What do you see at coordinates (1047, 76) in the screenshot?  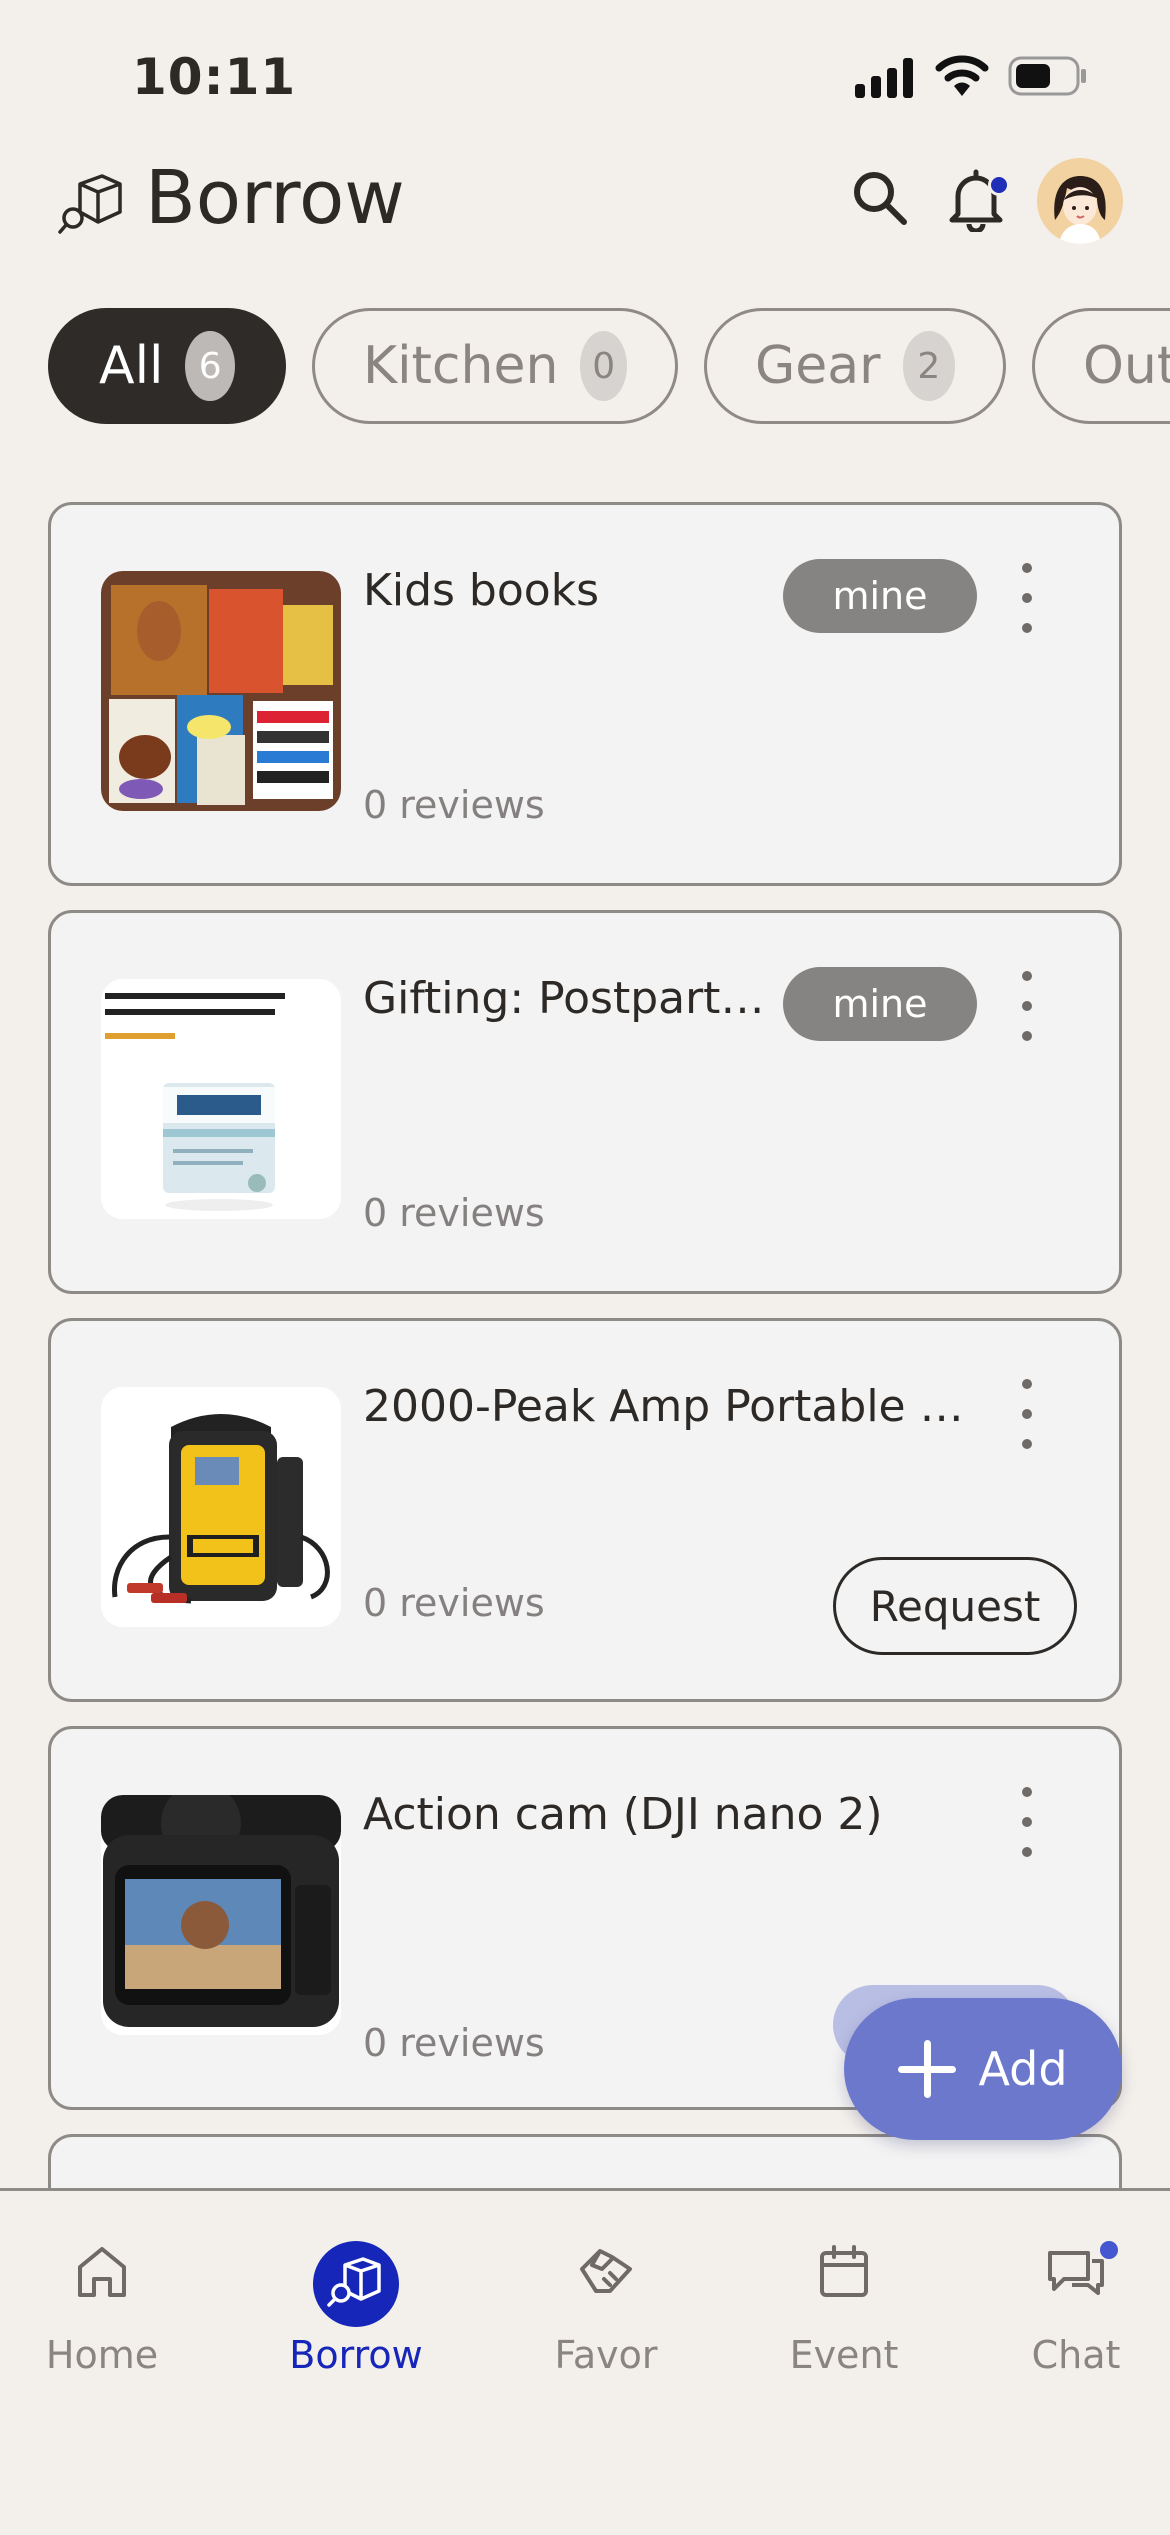 I see `battery-icon` at bounding box center [1047, 76].